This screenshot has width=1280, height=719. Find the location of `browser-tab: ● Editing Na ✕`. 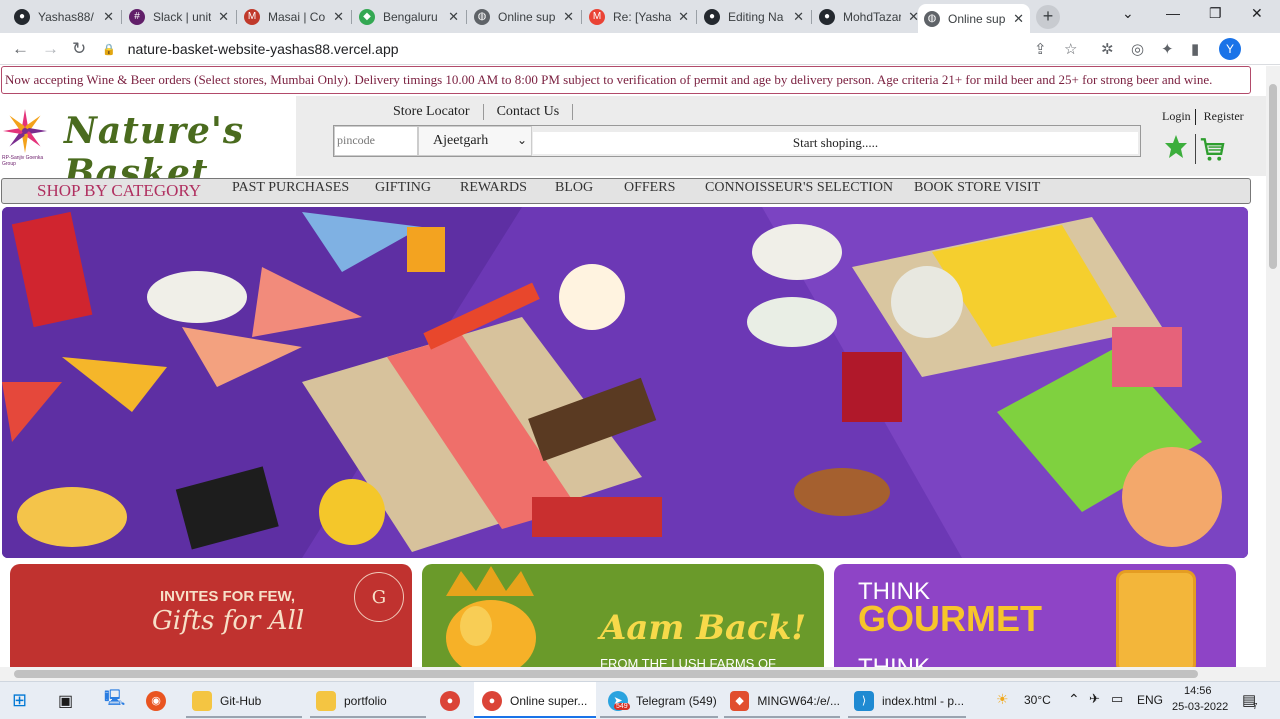

browser-tab: ● Editing Na ✕ is located at coordinates (754, 16).